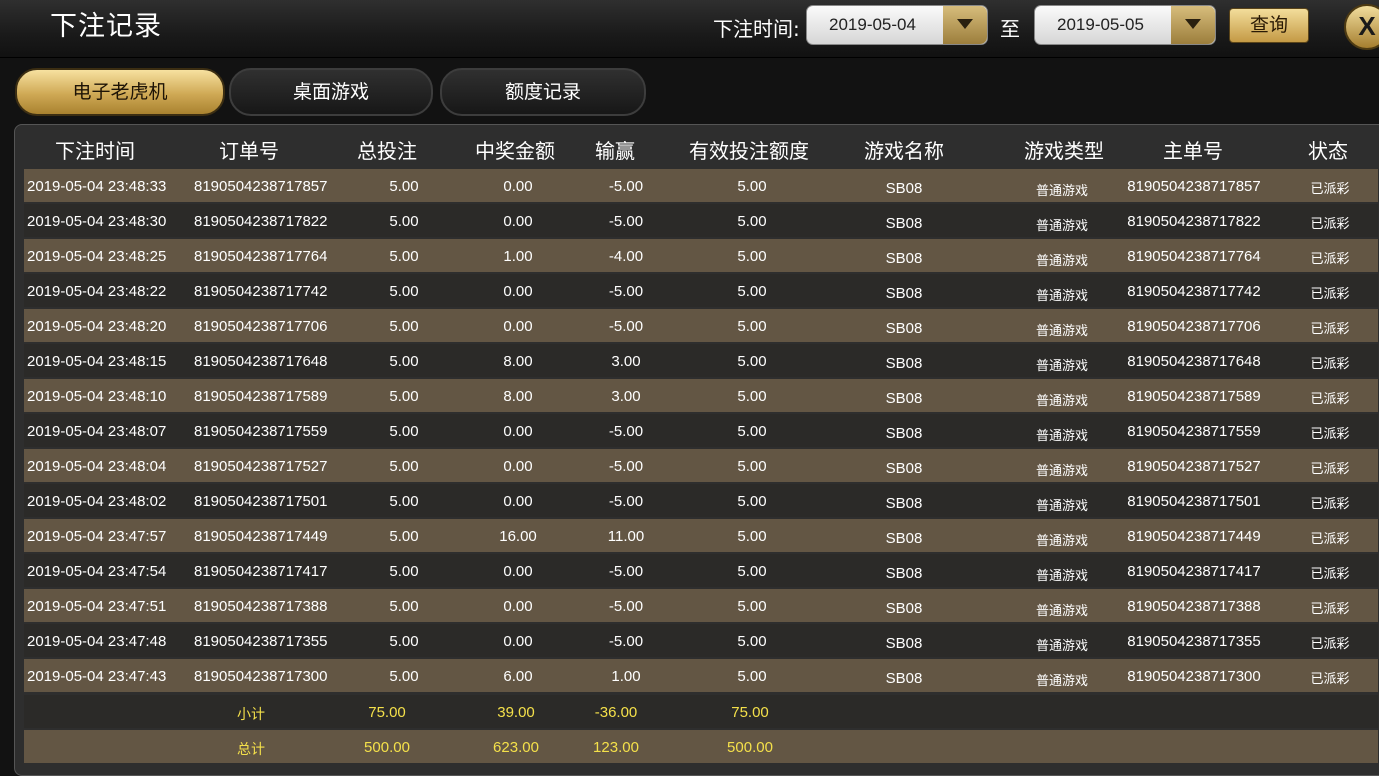 This screenshot has height=776, width=1379. I want to click on master-no-cell: 8190504238717822, so click(1194, 221).